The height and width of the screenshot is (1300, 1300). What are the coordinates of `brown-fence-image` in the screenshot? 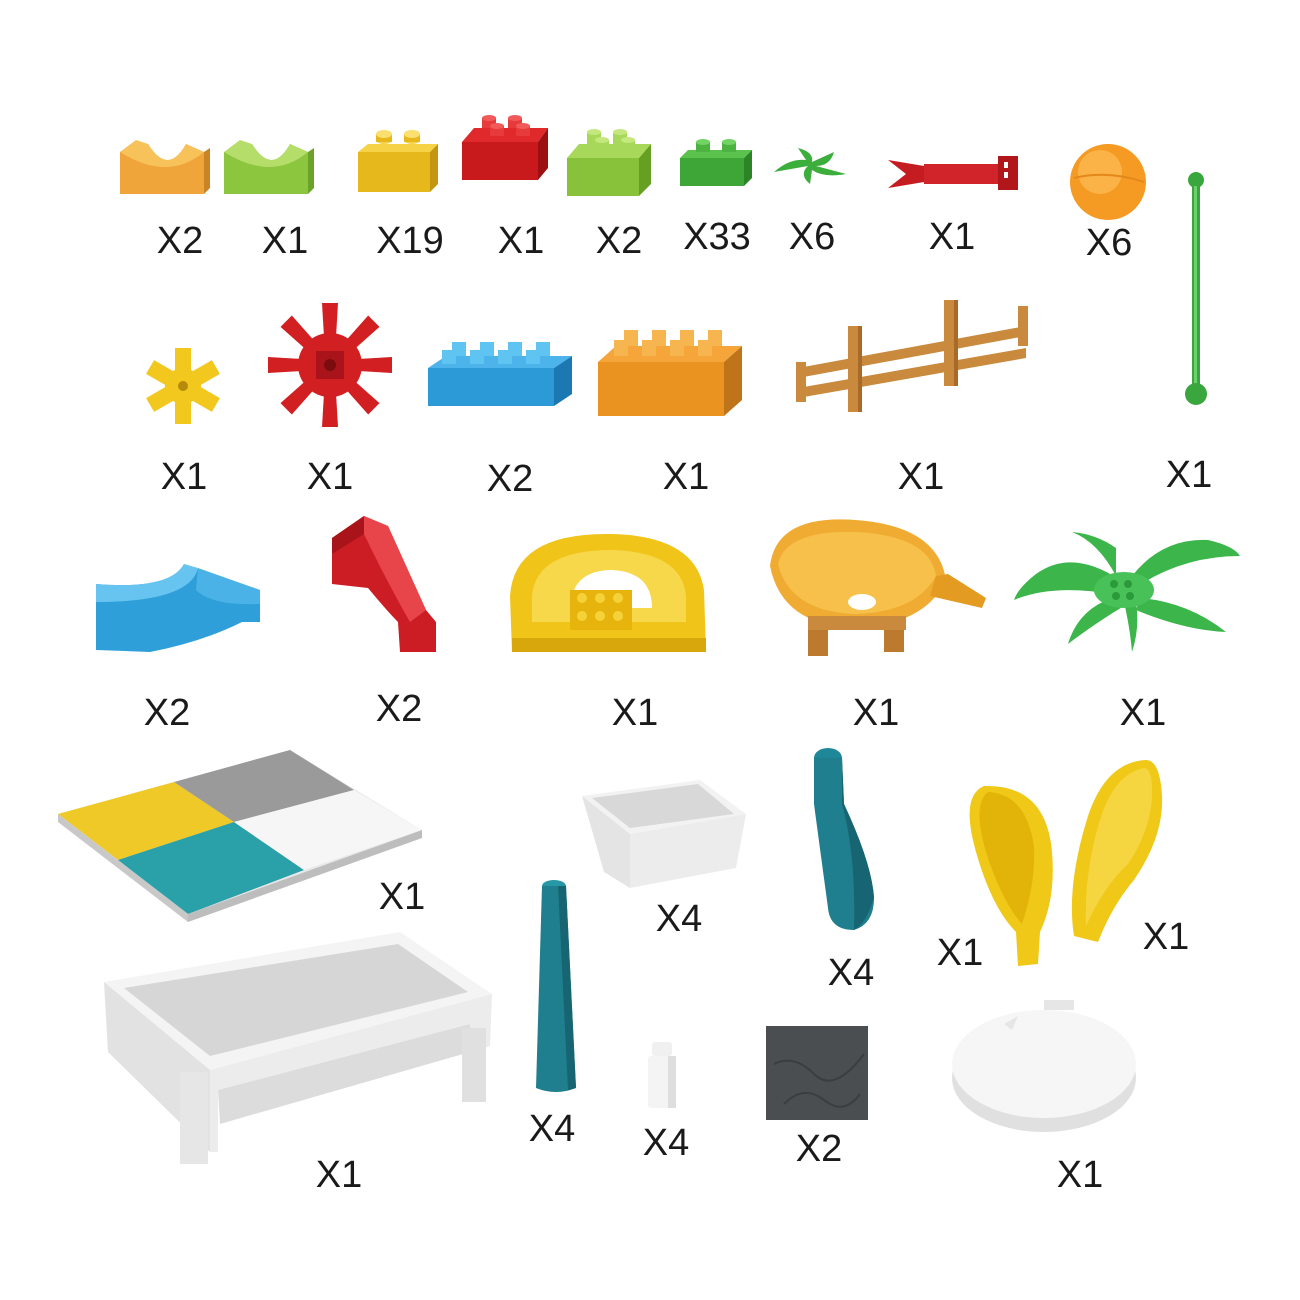 It's located at (914, 356).